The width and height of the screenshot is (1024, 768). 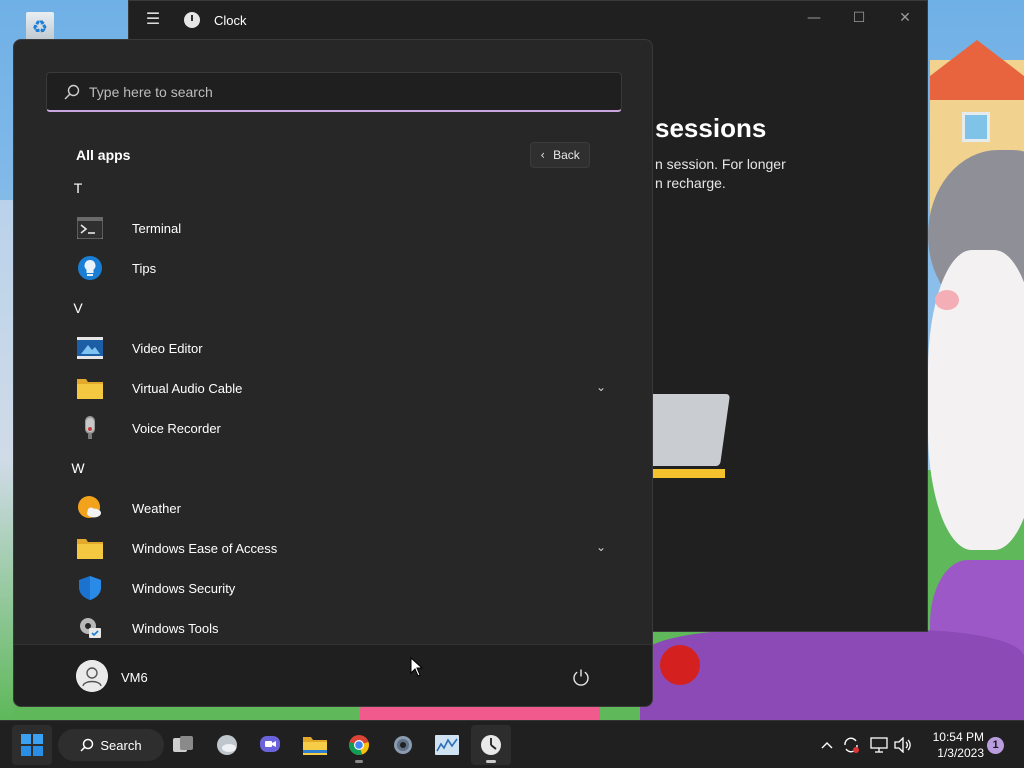 What do you see at coordinates (859, 19) in the screenshot?
I see `maximize-button: ☐` at bounding box center [859, 19].